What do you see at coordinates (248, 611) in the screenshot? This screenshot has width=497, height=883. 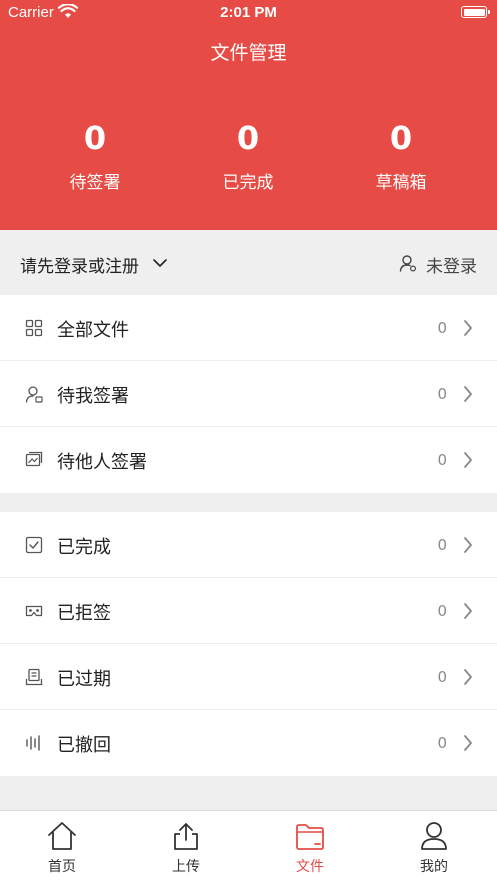 I see `list-item-rejected: 已拒签 0` at bounding box center [248, 611].